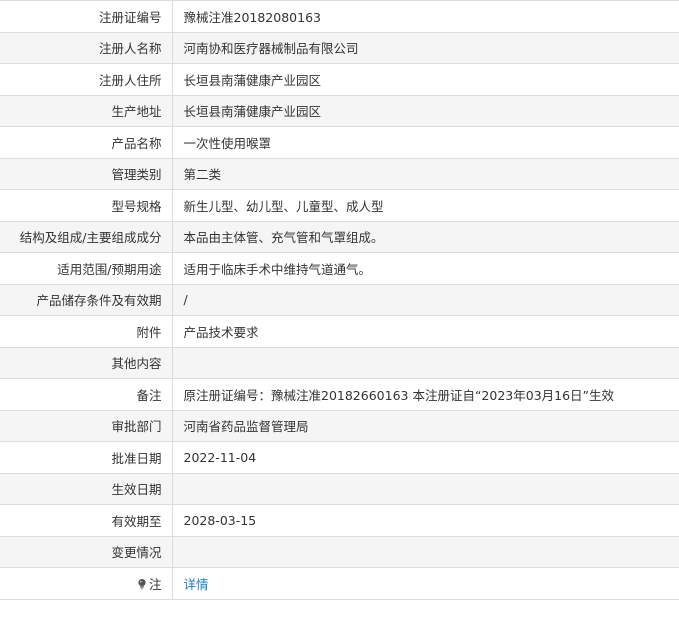  I want to click on table-row: 审批部门 河南省药品监督管理局, so click(339, 425).